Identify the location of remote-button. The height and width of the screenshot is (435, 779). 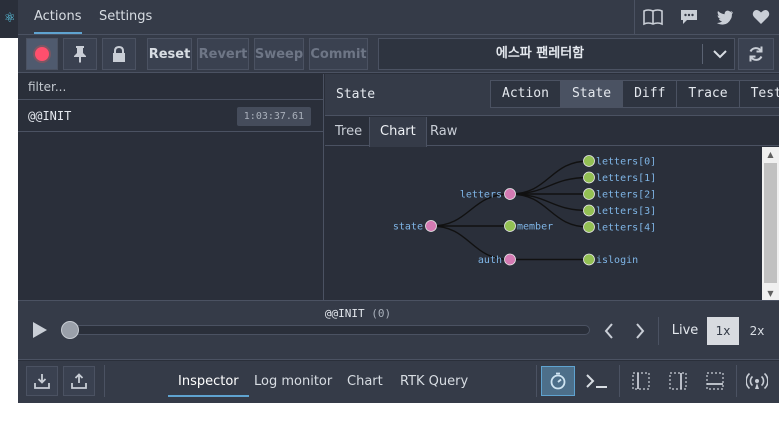
(757, 381).